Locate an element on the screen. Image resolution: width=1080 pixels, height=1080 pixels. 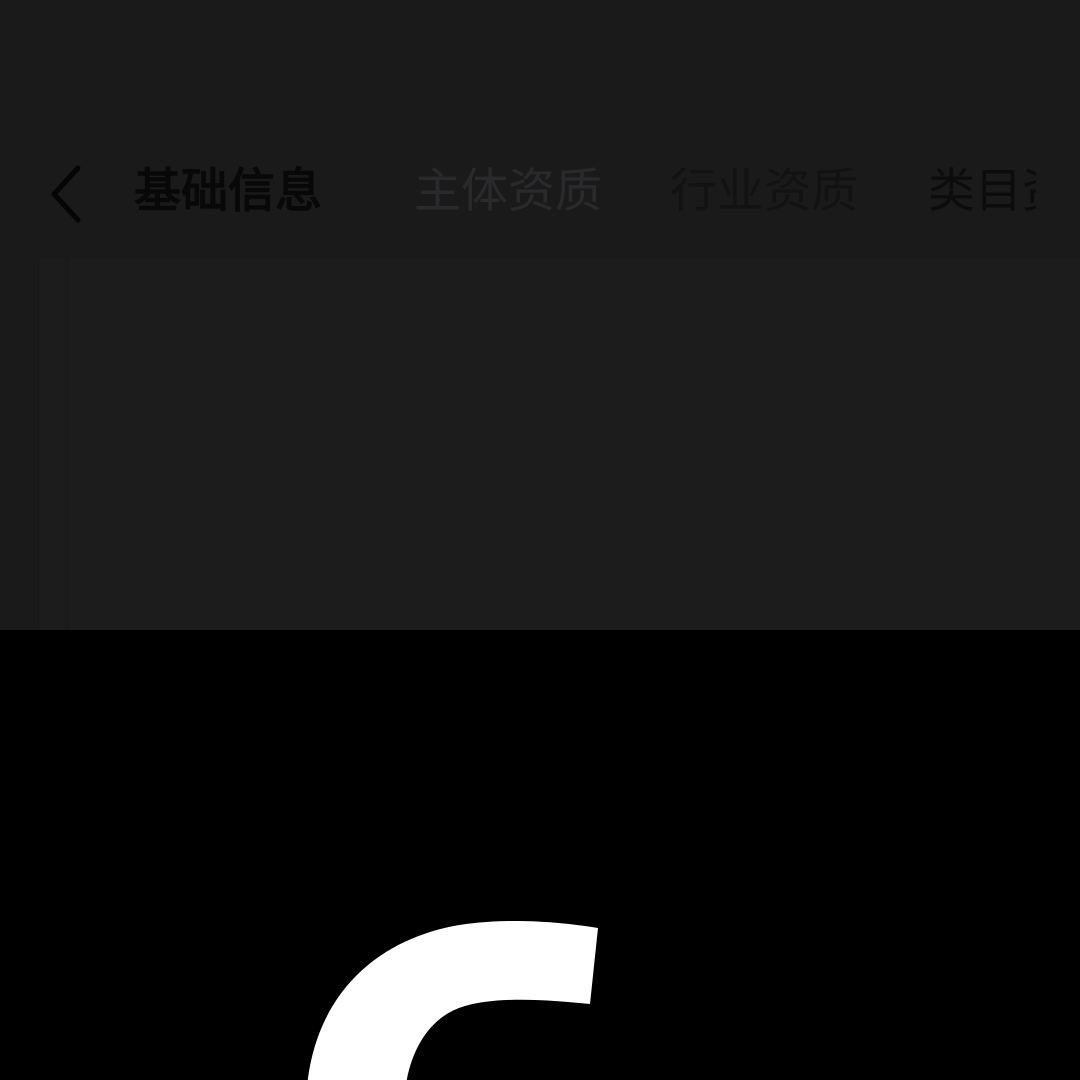
chevron-left-icon is located at coordinates (66, 194).